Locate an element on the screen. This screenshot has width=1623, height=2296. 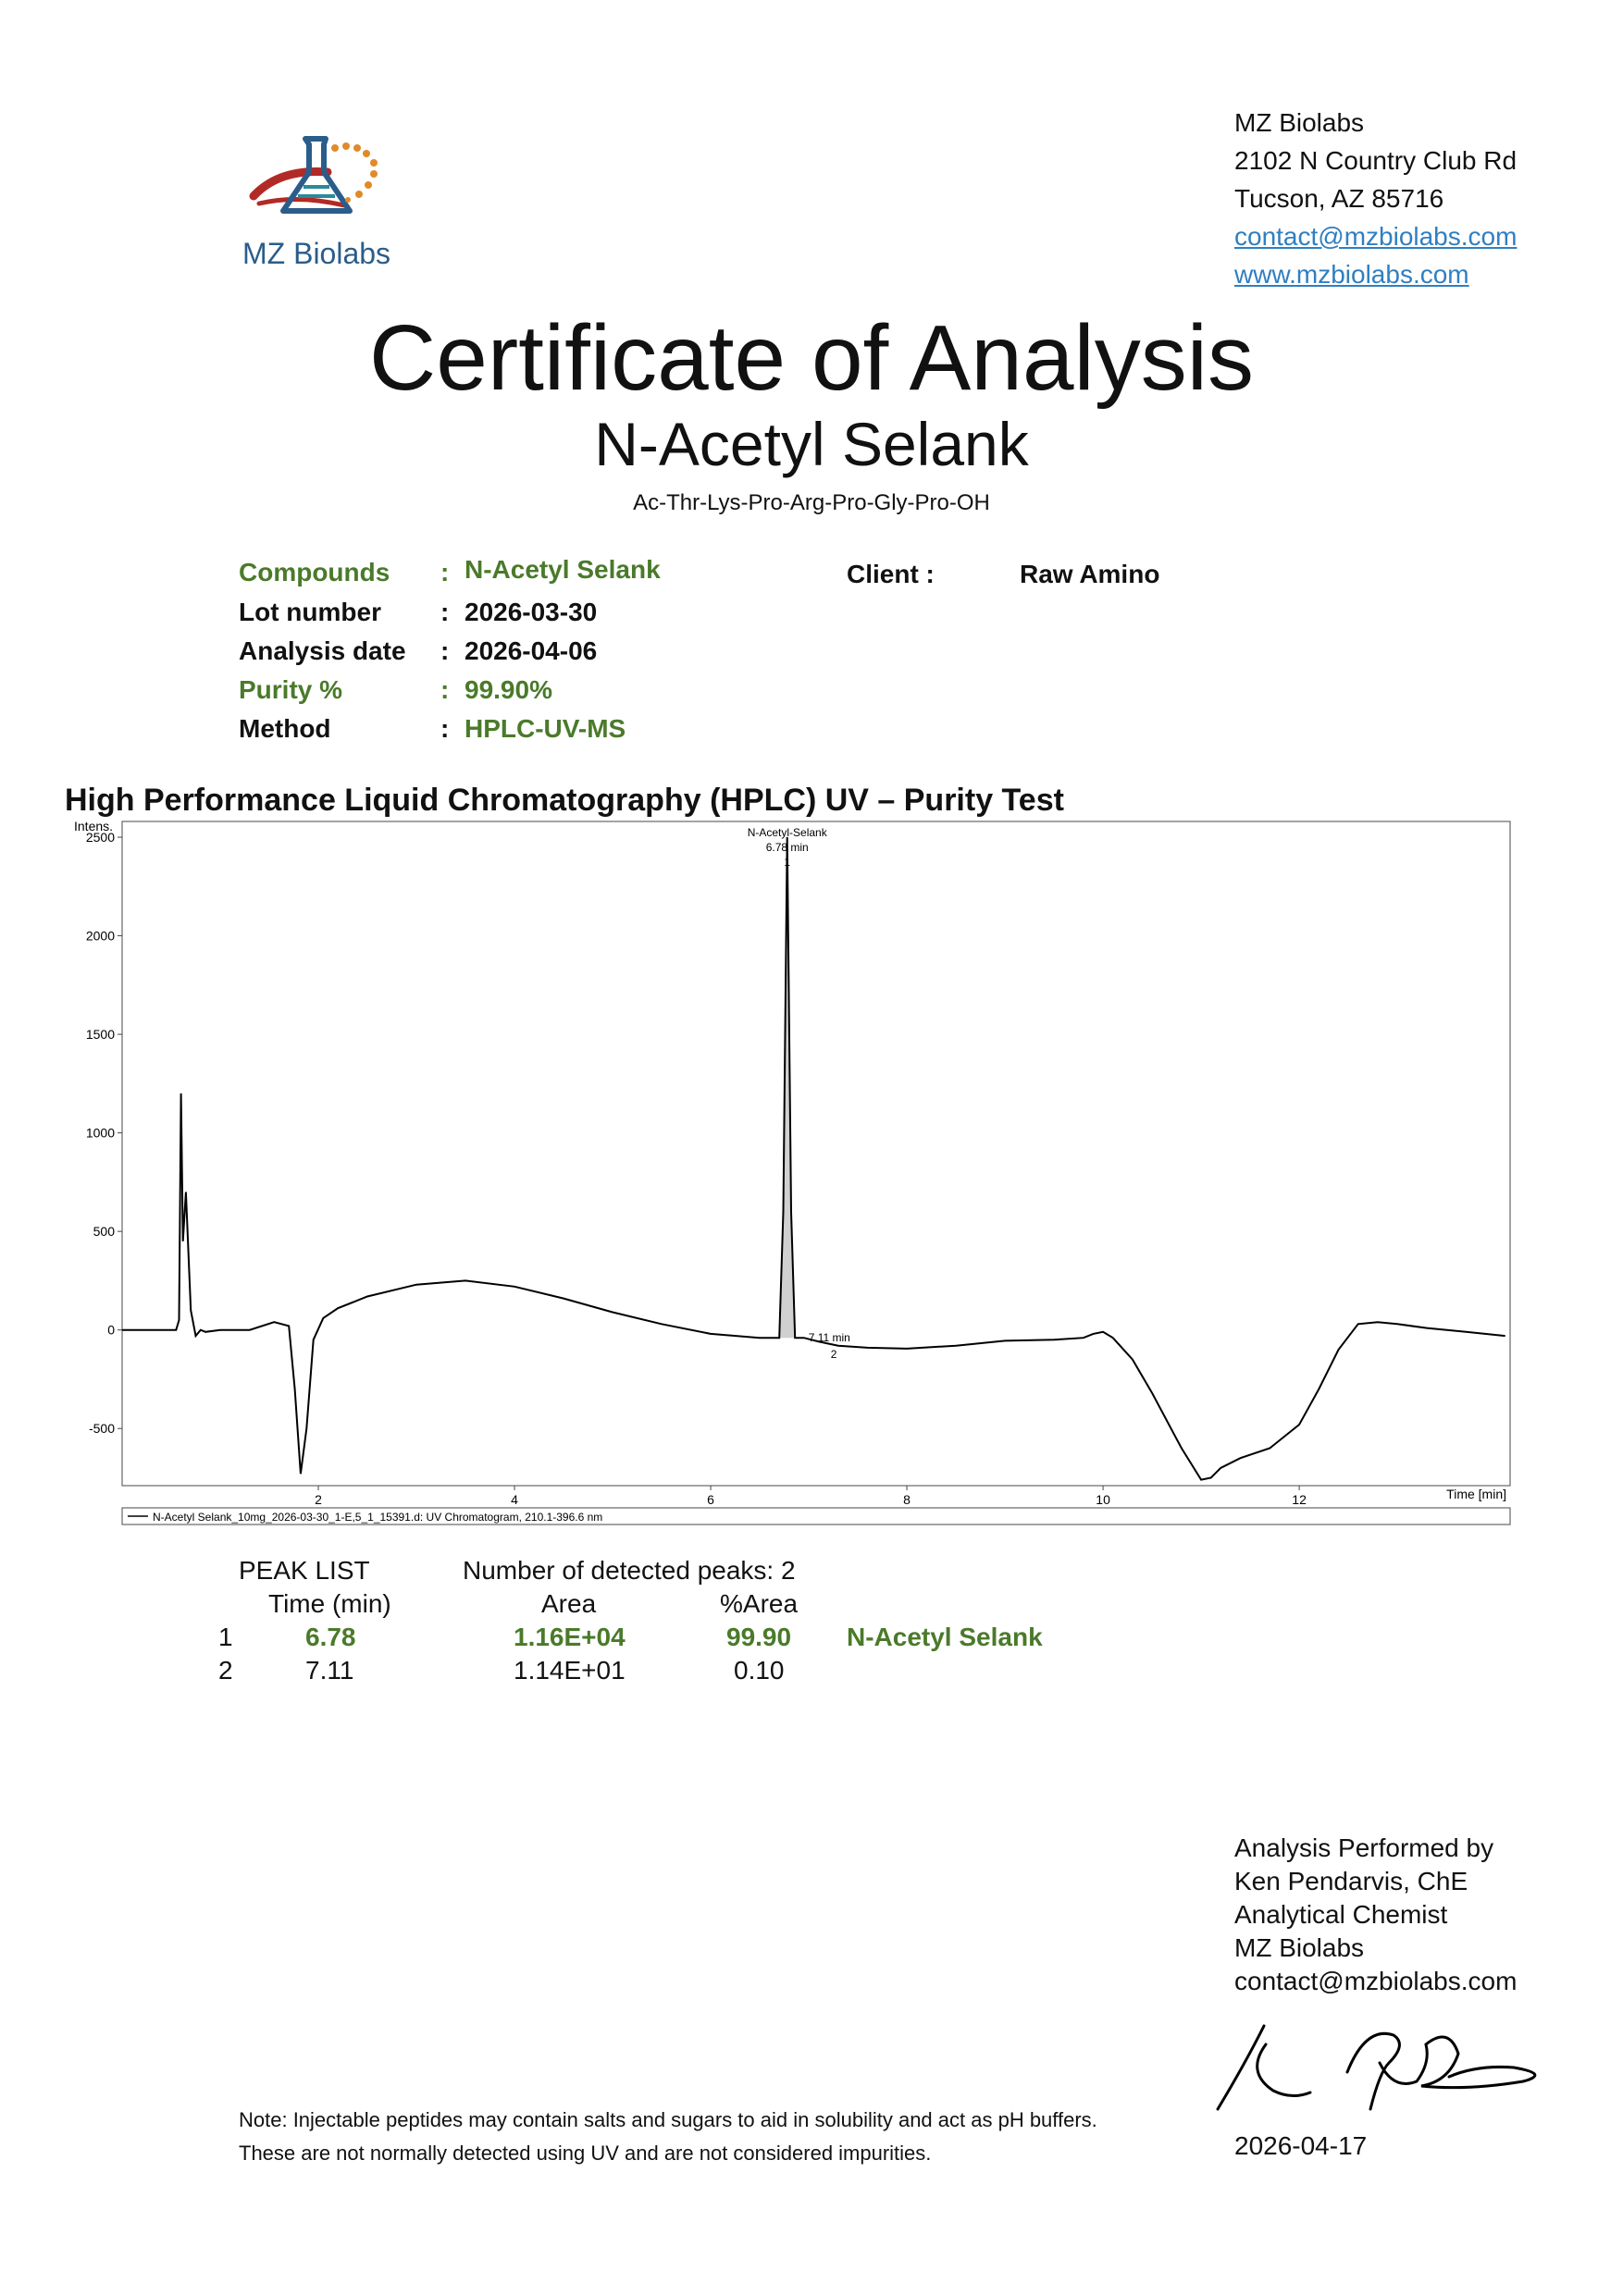
address-line-street: 2102 N Country Club Rd is located at coordinates (1376, 160).